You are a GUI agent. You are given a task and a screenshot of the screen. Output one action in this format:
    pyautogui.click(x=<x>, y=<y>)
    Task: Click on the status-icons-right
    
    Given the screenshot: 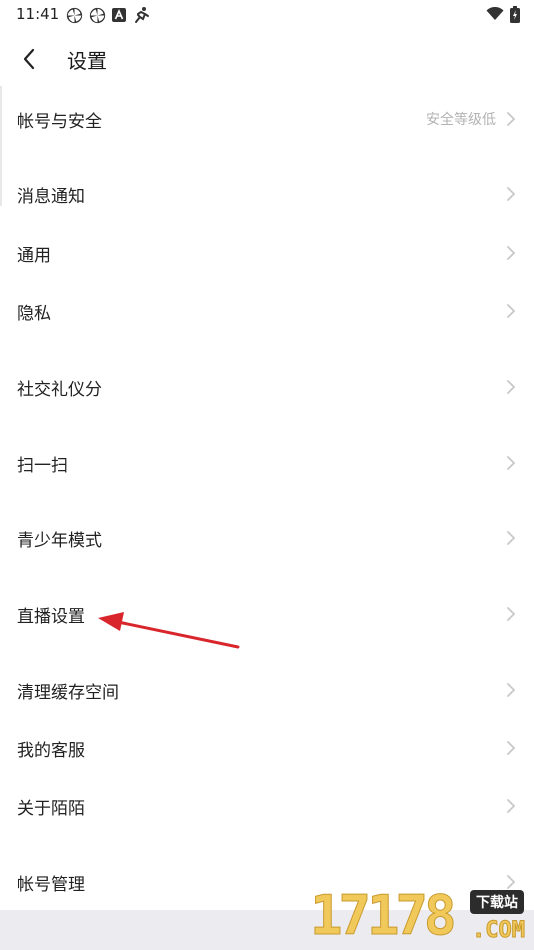 What is the action you would take?
    pyautogui.click(x=503, y=14)
    